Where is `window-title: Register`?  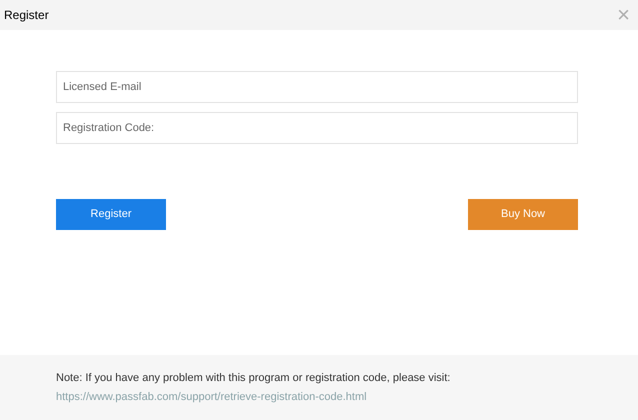
window-title: Register is located at coordinates (26, 15).